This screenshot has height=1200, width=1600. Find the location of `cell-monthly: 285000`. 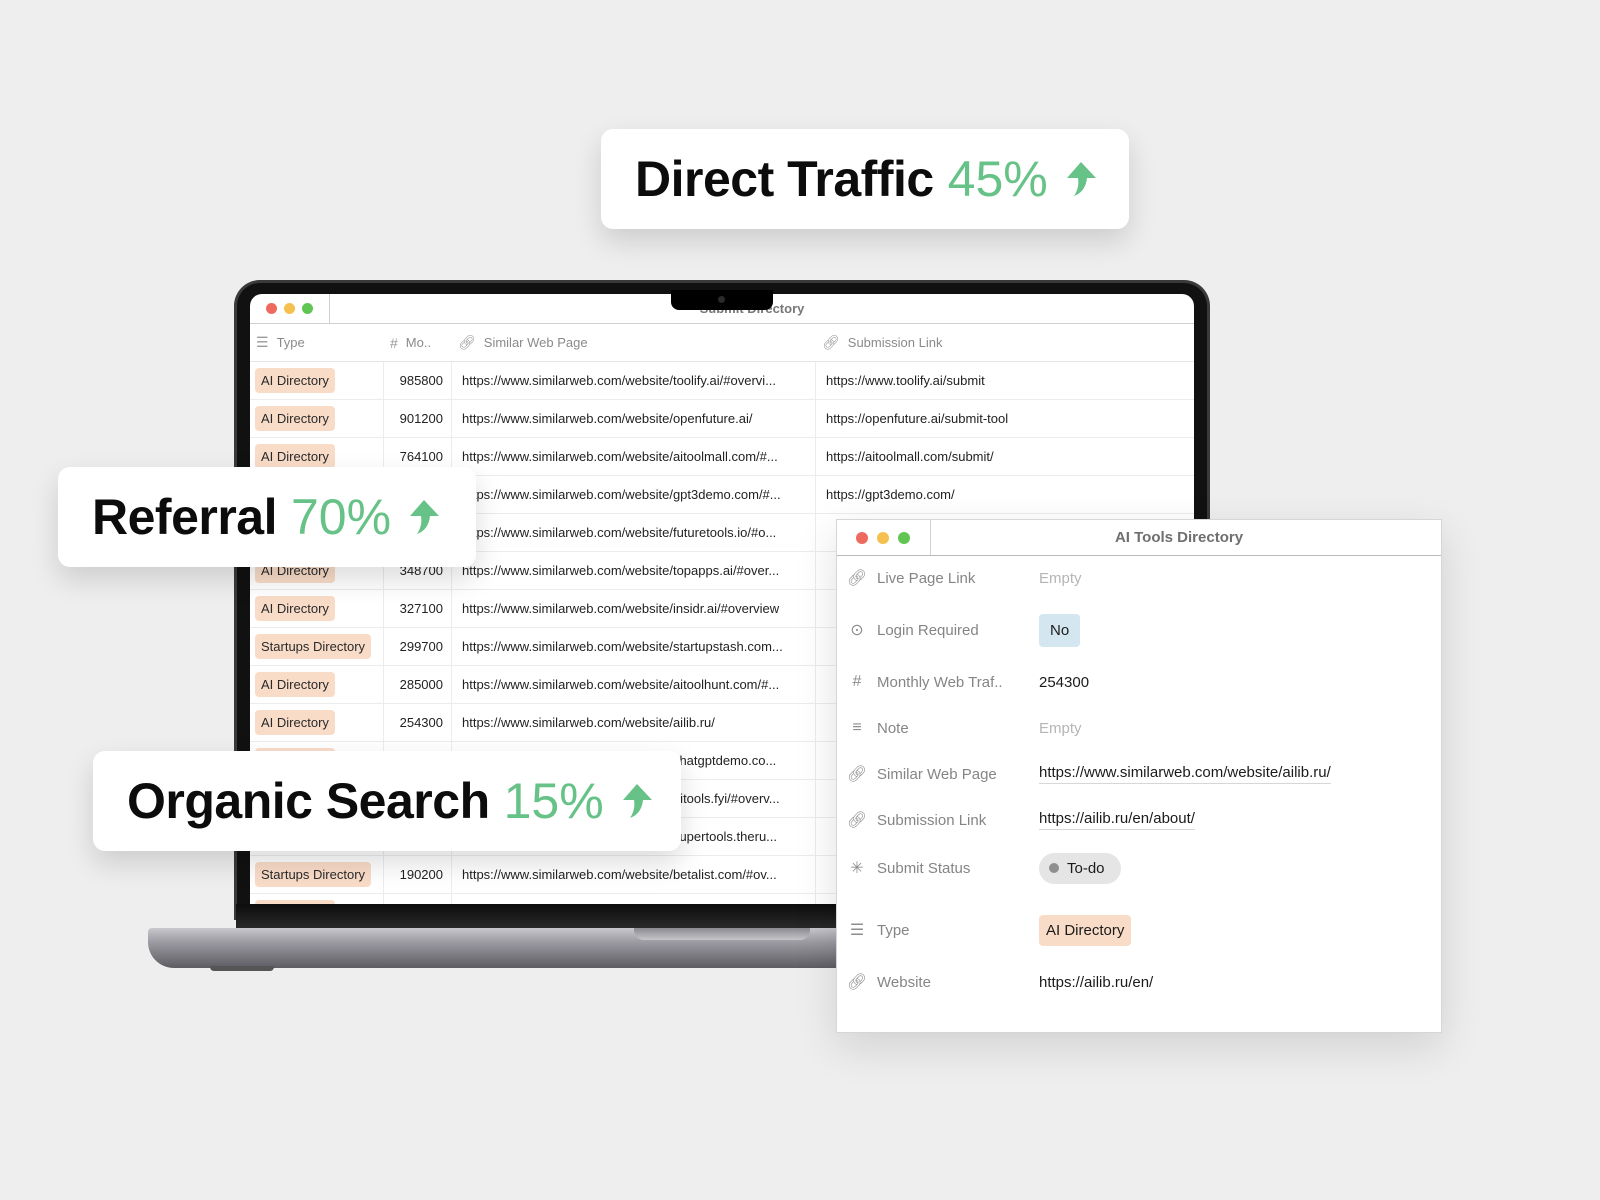

cell-monthly: 285000 is located at coordinates (418, 684).